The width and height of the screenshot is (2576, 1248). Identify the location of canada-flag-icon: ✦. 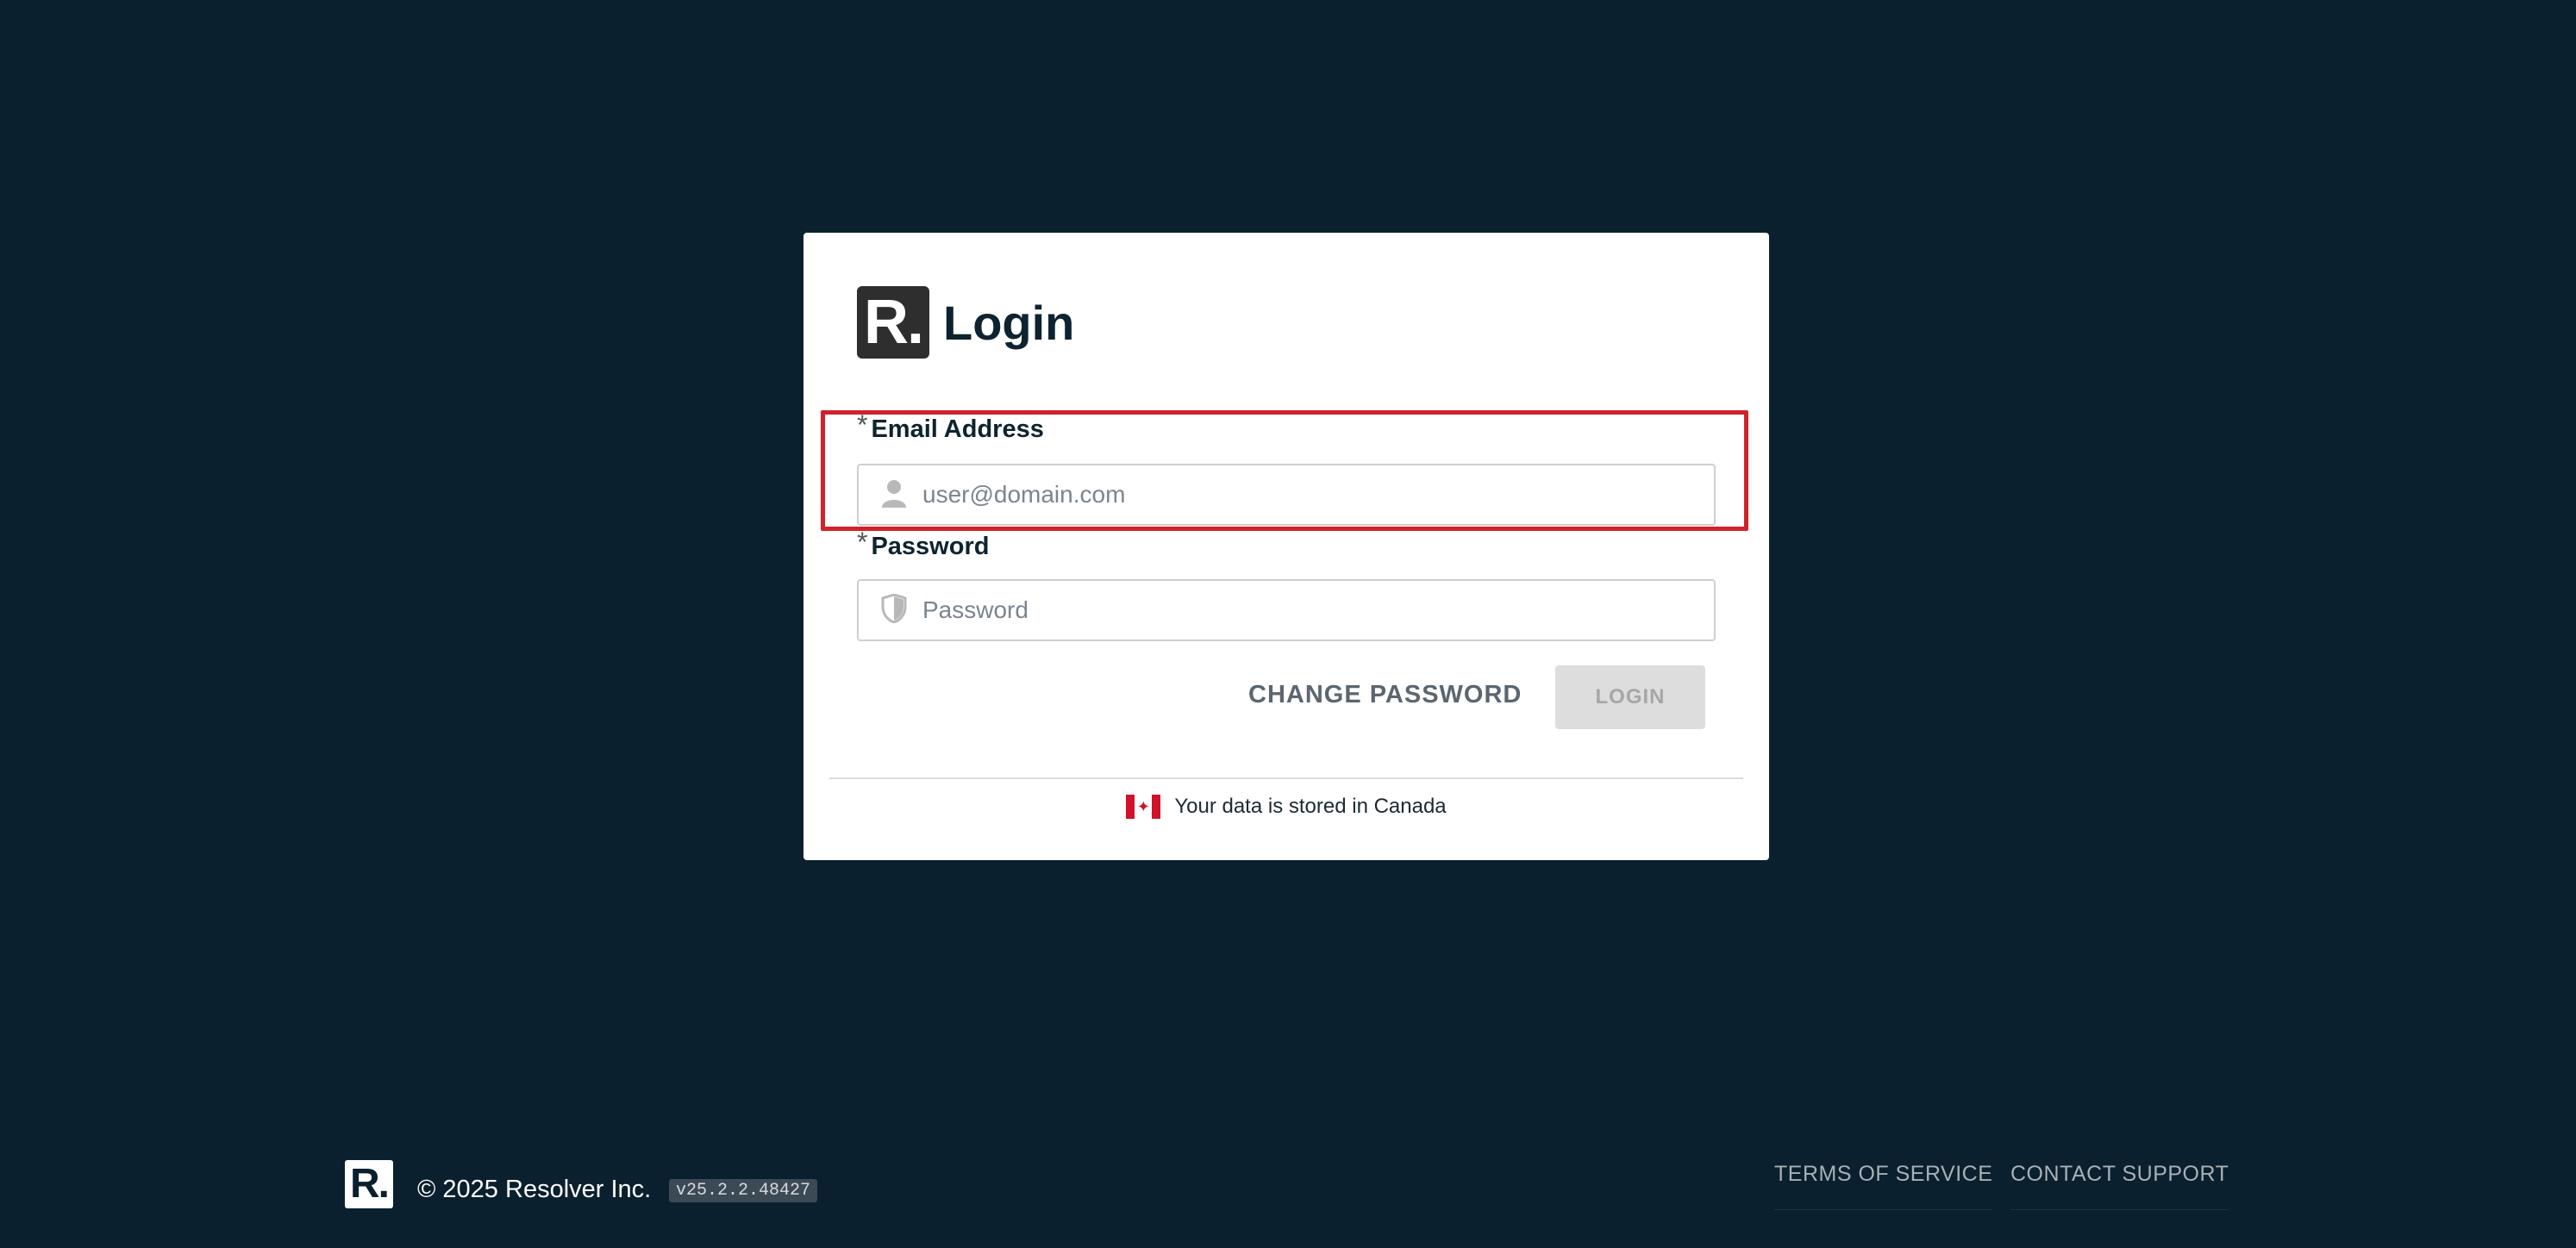
(1143, 807).